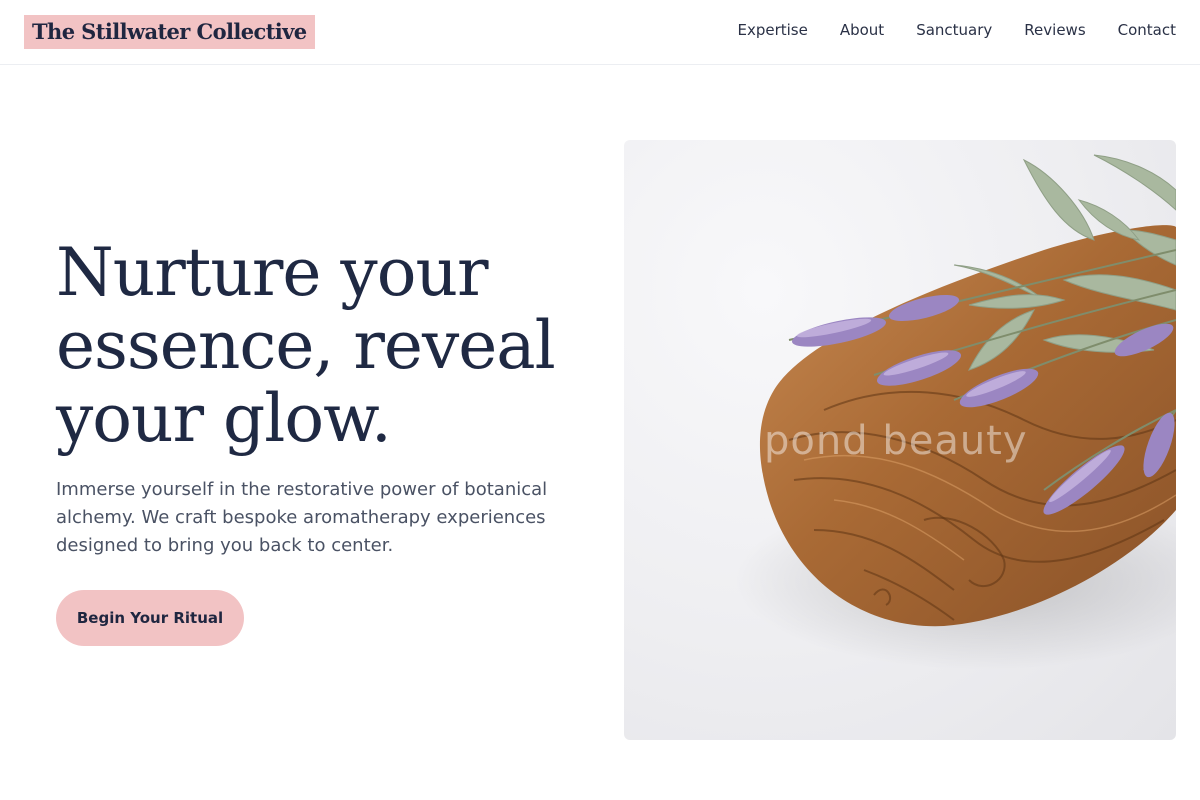  Describe the element at coordinates (896, 441) in the screenshot. I see `image-watermark: pond beauty` at that location.